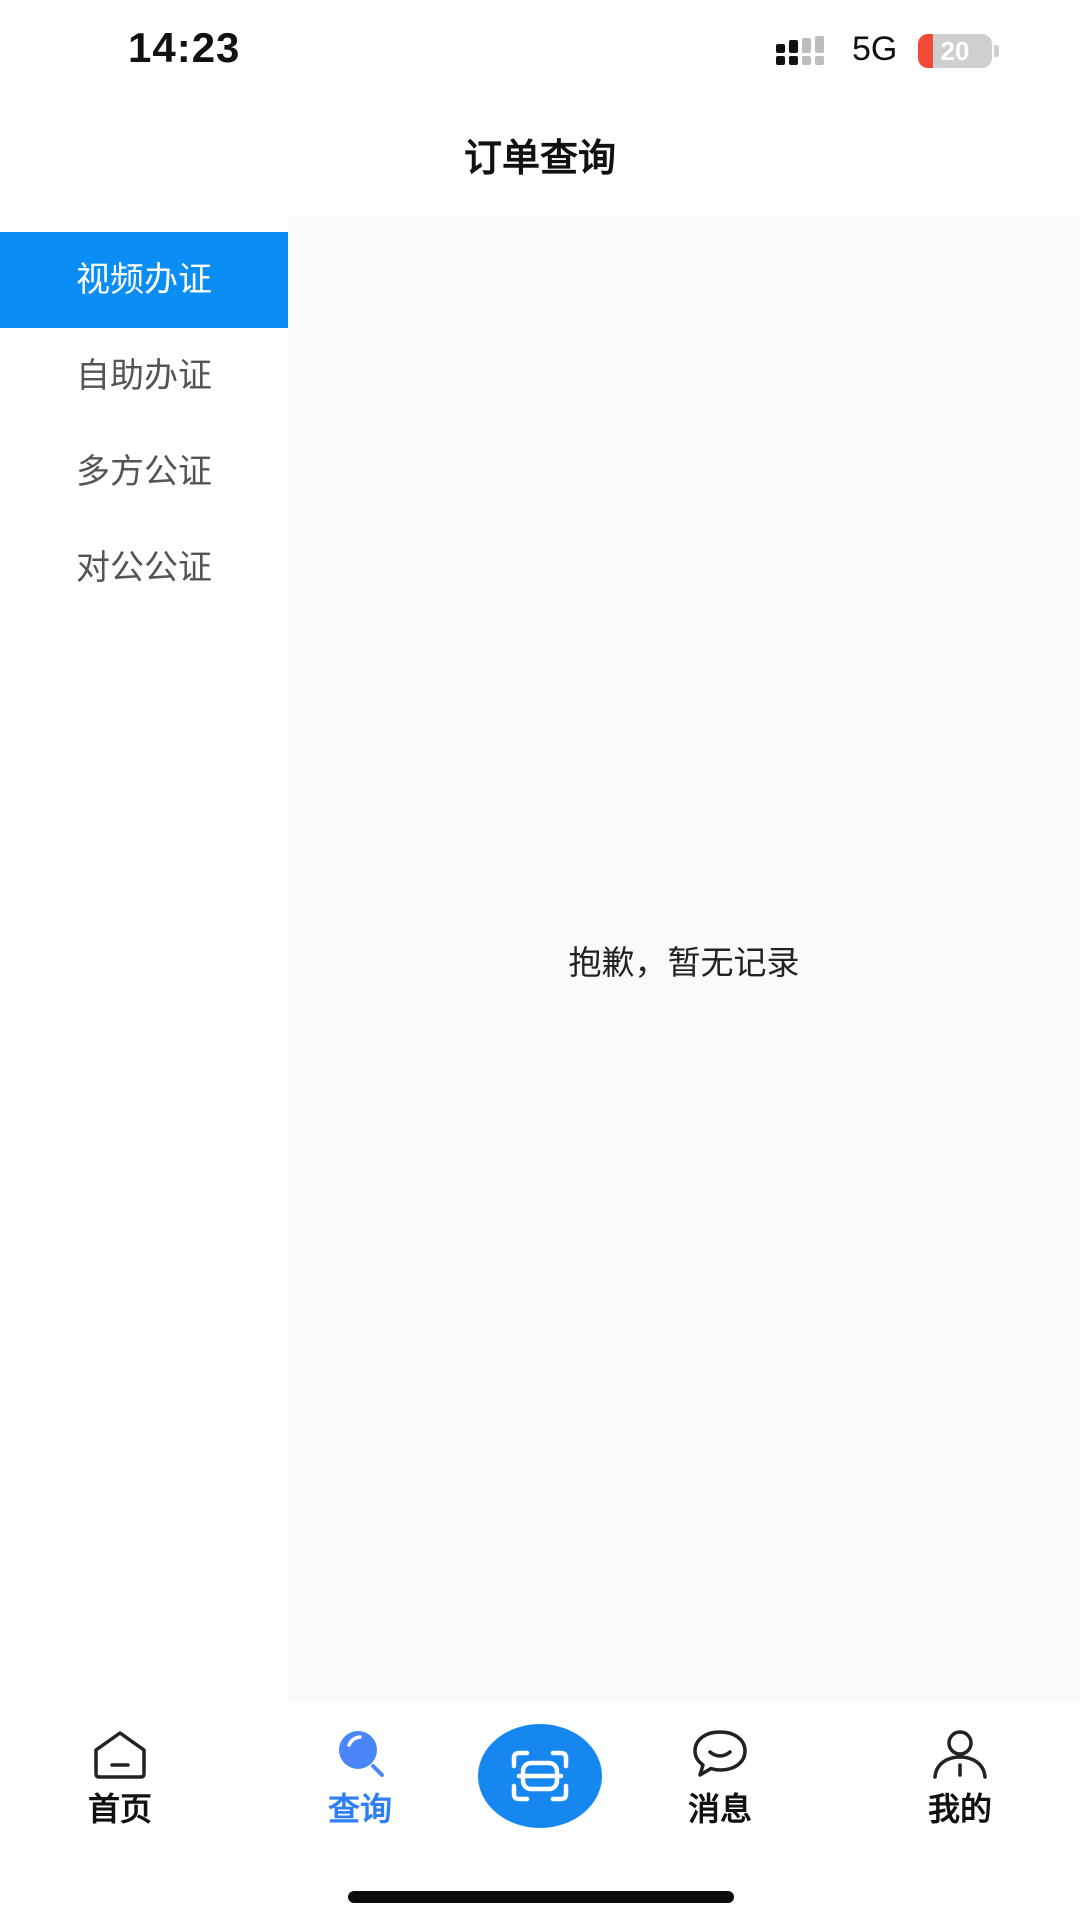 This screenshot has height=1920, width=1080. I want to click on signal-icon, so click(800, 50).